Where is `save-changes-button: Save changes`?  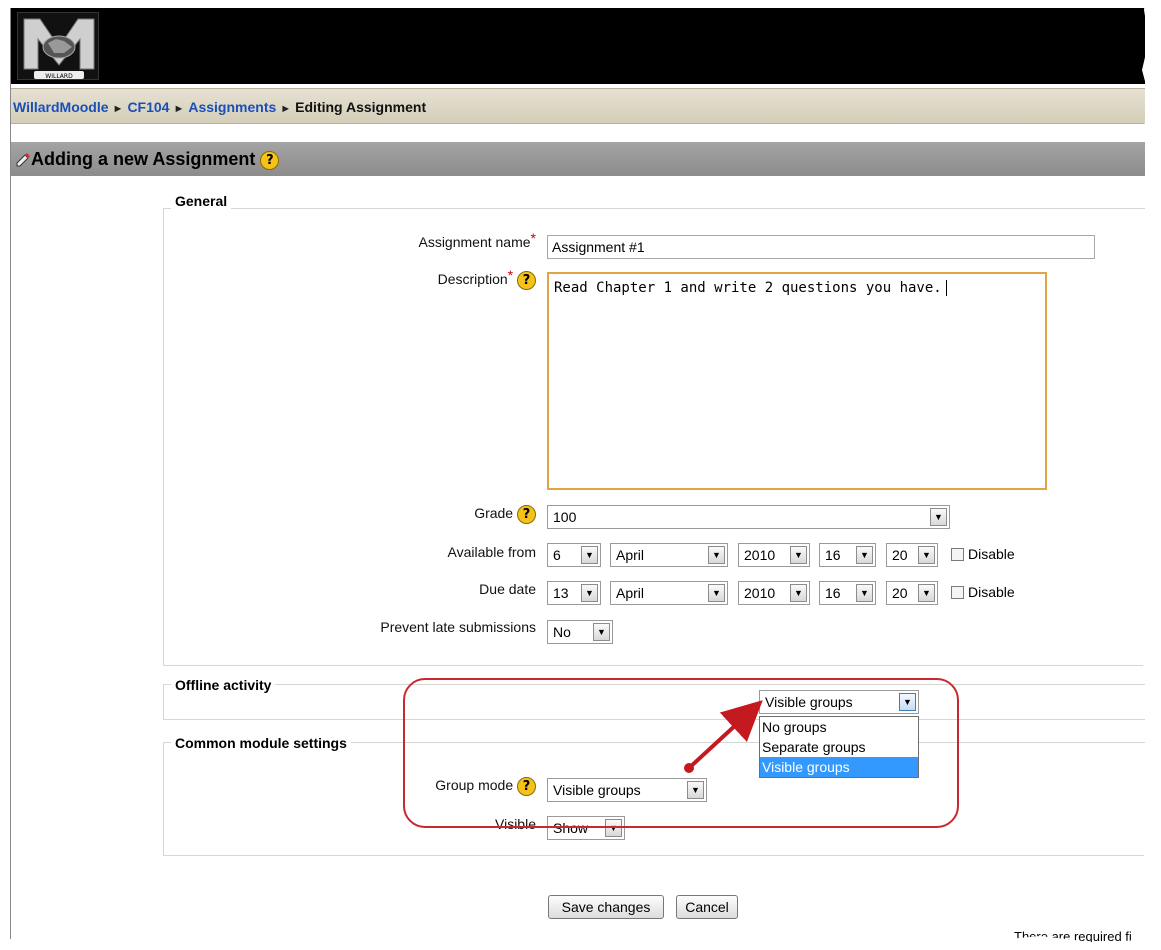
save-changes-button: Save changes is located at coordinates (606, 907).